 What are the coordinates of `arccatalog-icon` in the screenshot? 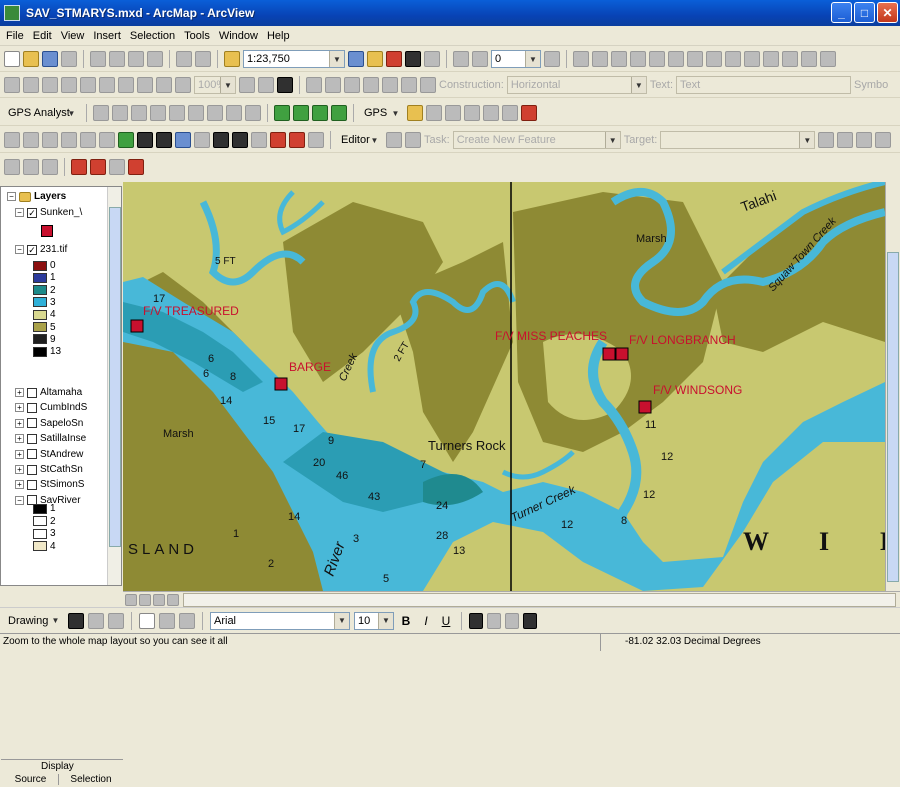 It's located at (394, 59).